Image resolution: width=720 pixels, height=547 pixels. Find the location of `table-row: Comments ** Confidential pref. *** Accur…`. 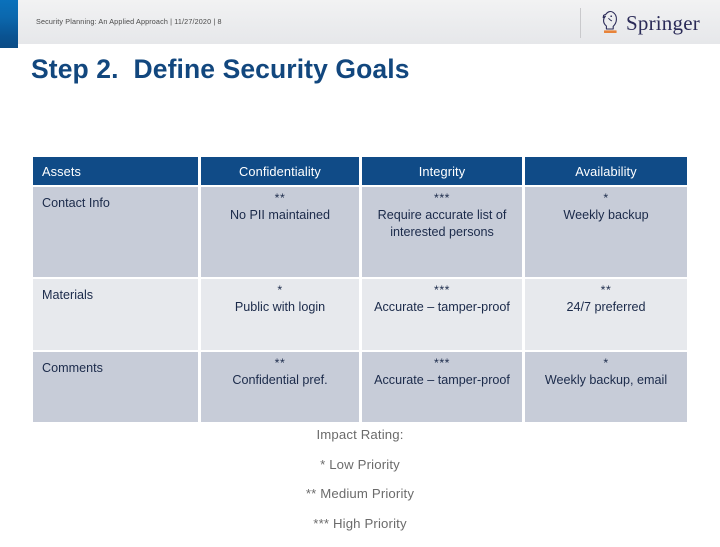

table-row: Comments ** Confidential pref. *** Accur… is located at coordinates (360, 387).